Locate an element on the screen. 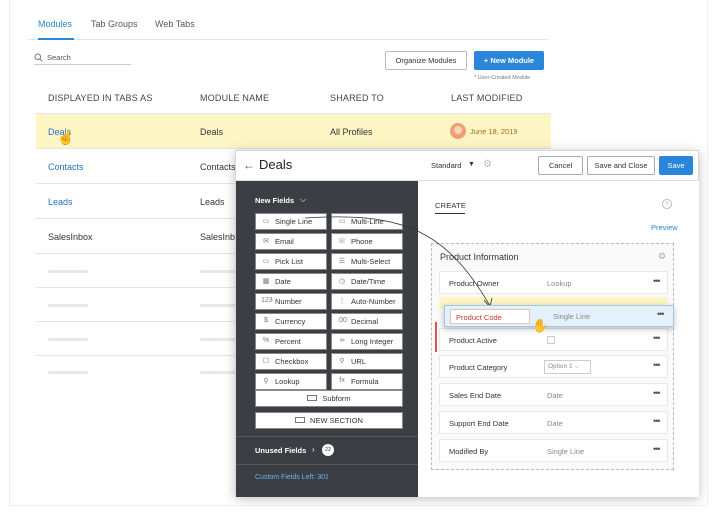 The image size is (727, 520). row-module-name: SalesInb is located at coordinates (218, 237).